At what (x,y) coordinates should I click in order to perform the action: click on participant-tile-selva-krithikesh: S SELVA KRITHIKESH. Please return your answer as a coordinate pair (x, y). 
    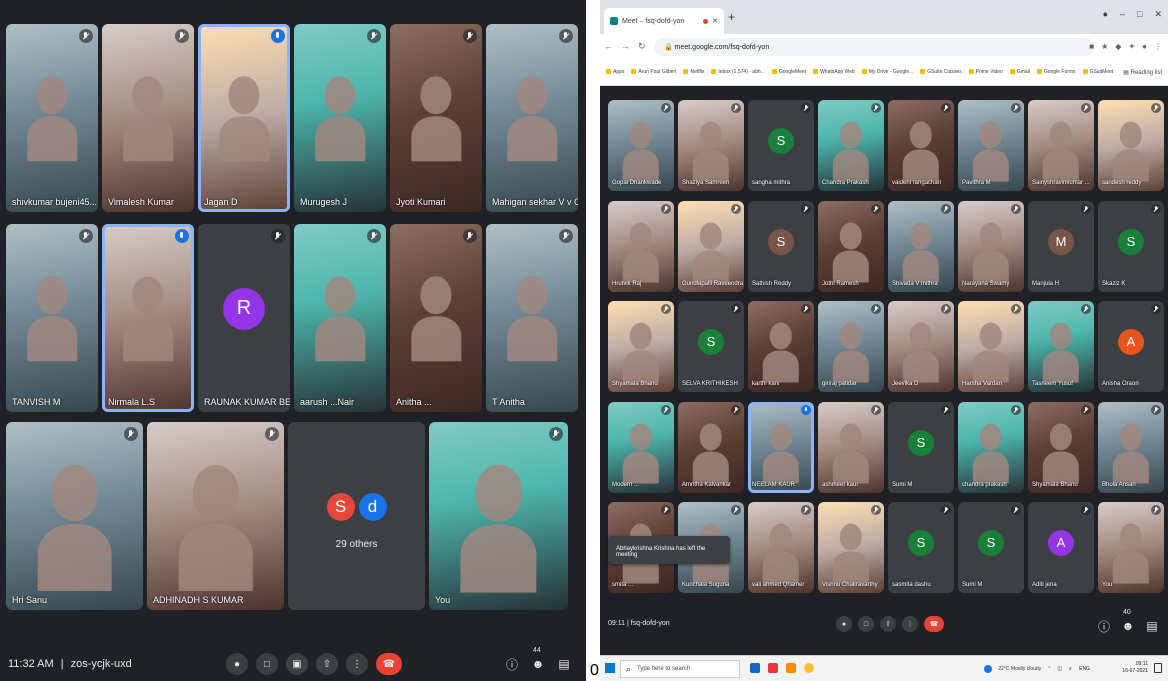
    Looking at the image, I should click on (711, 346).